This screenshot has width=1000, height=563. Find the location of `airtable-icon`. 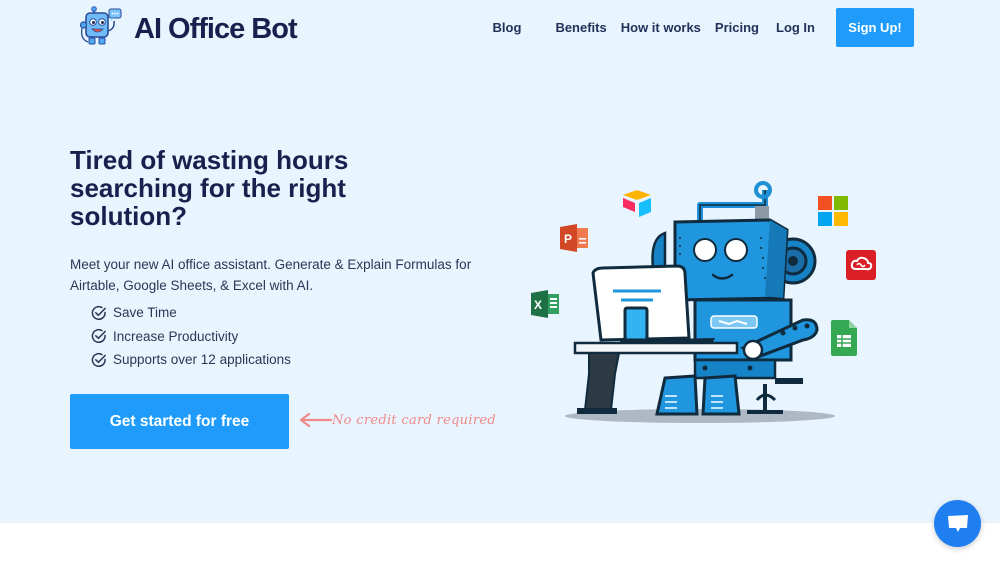

airtable-icon is located at coordinates (637, 203).